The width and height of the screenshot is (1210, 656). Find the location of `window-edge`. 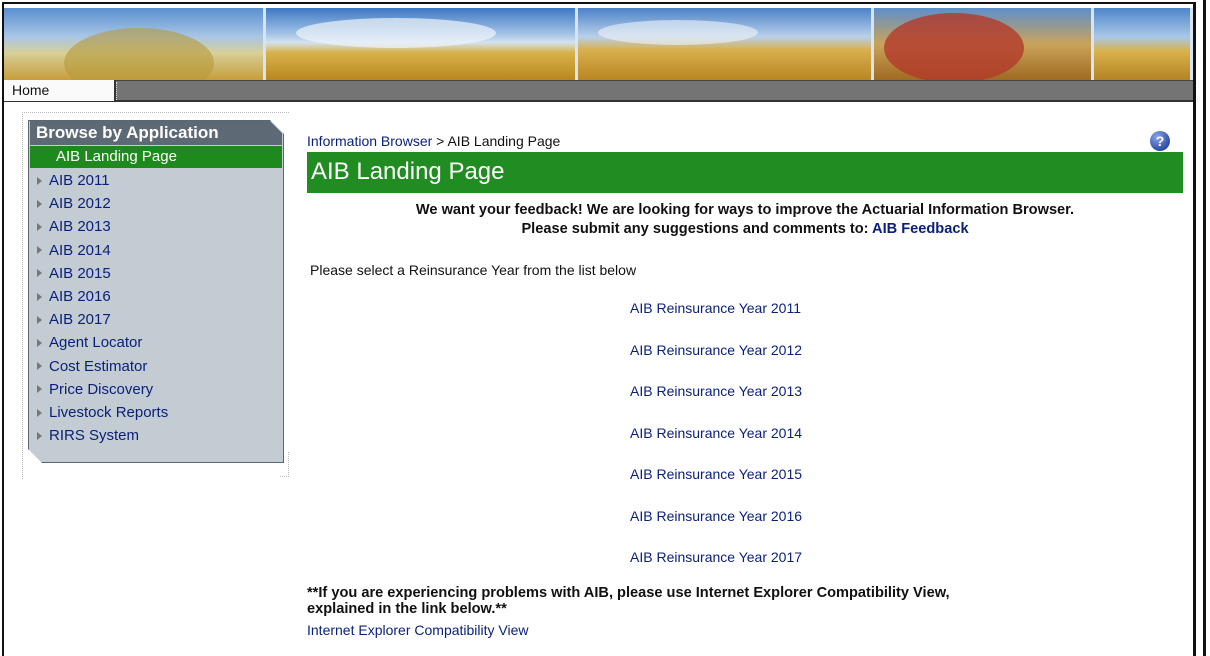

window-edge is located at coordinates (1204, 328).